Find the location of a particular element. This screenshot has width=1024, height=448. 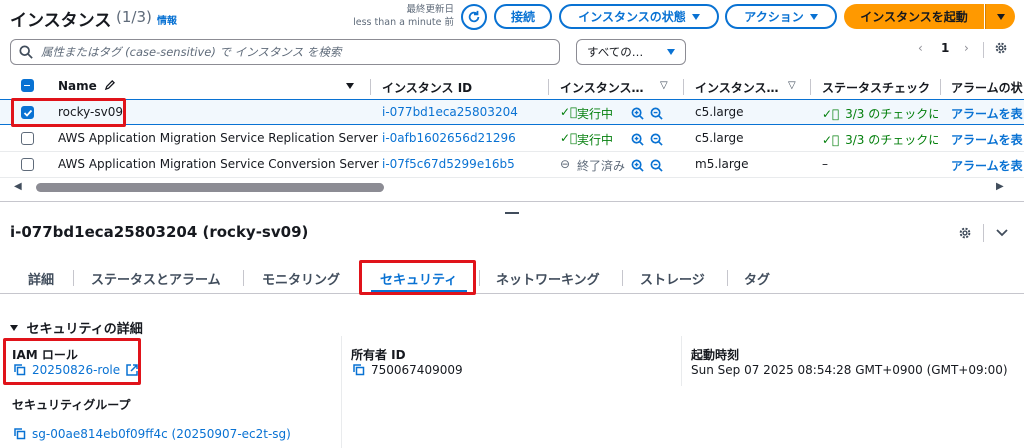

details-title: i-077bd1eca25803204 (rocky-sv09) is located at coordinates (159, 232).